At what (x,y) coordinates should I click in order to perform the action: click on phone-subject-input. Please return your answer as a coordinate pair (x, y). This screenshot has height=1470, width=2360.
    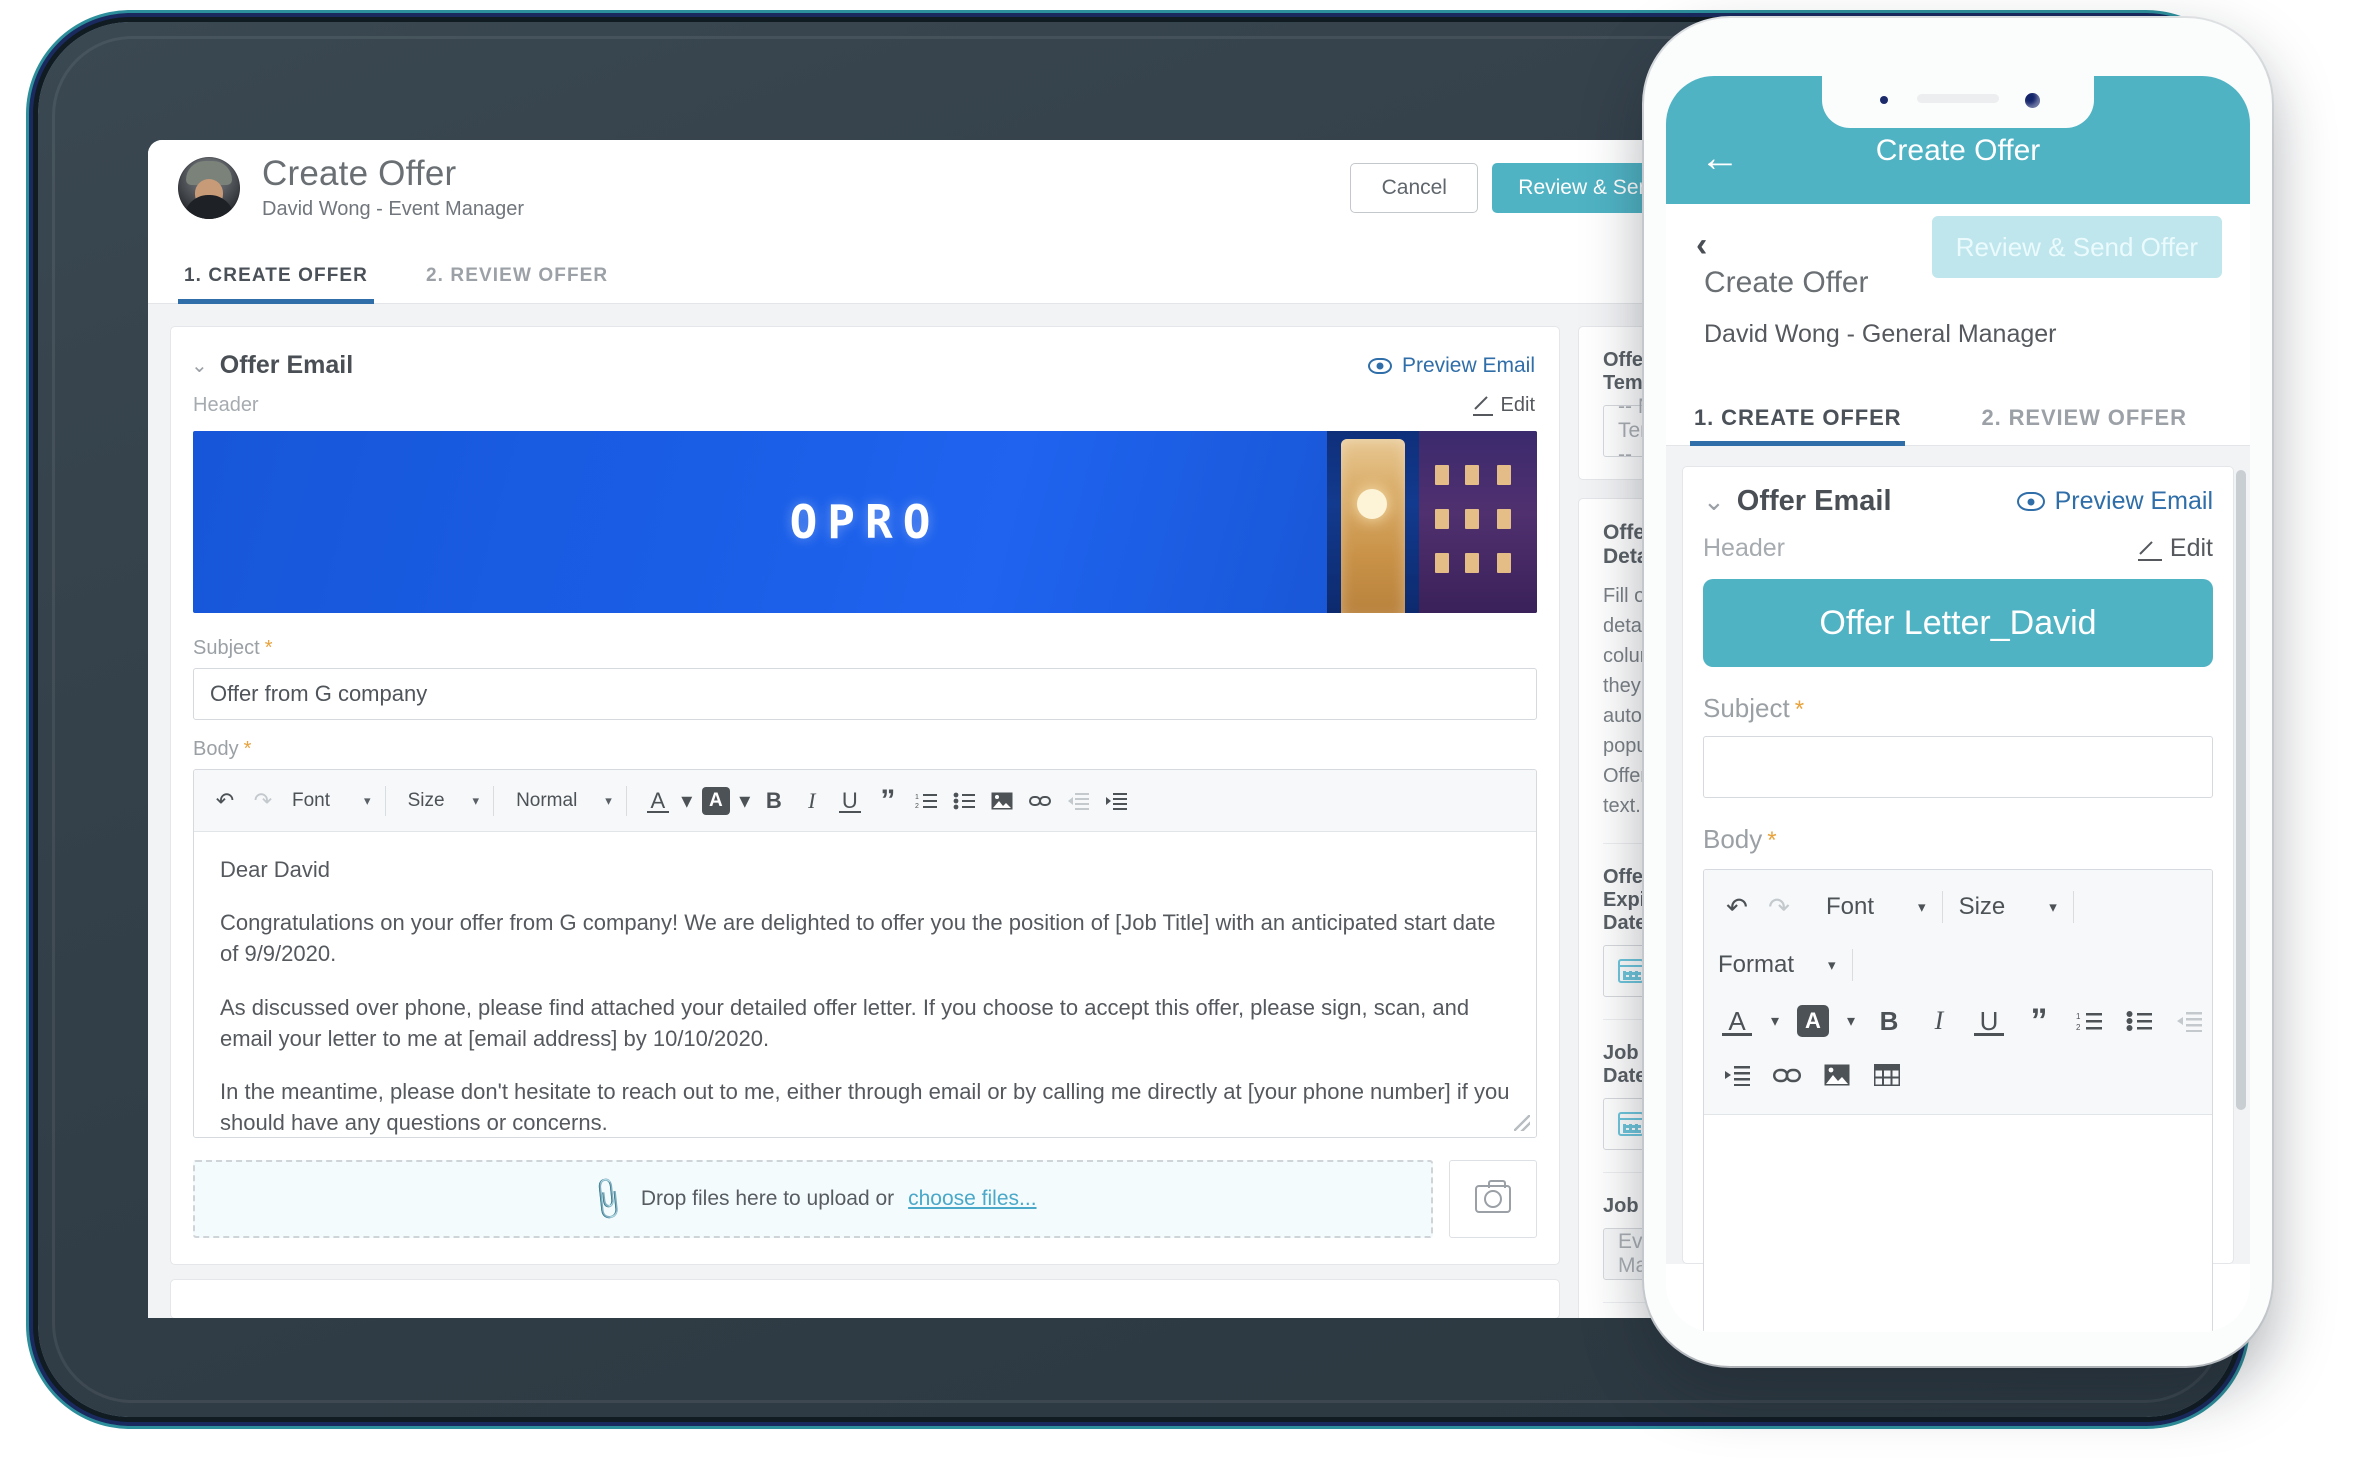
    Looking at the image, I should click on (1958, 767).